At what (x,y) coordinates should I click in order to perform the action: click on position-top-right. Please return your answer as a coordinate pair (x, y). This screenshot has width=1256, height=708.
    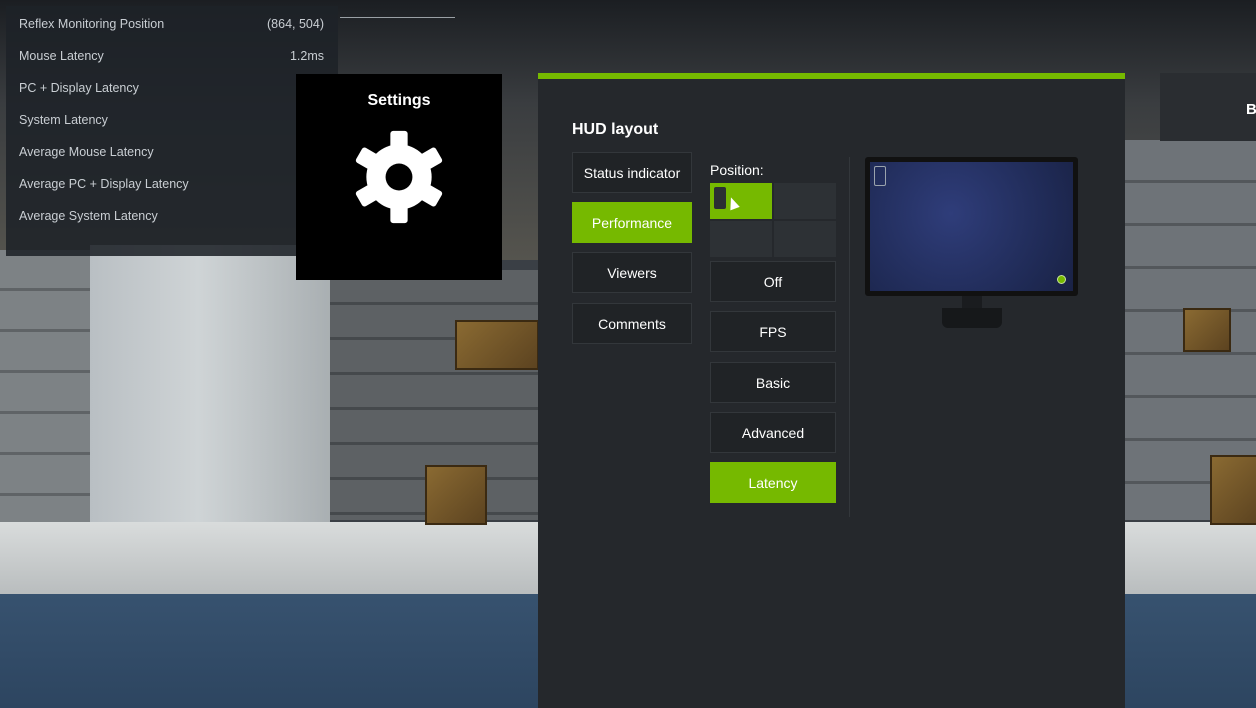
    Looking at the image, I should click on (805, 201).